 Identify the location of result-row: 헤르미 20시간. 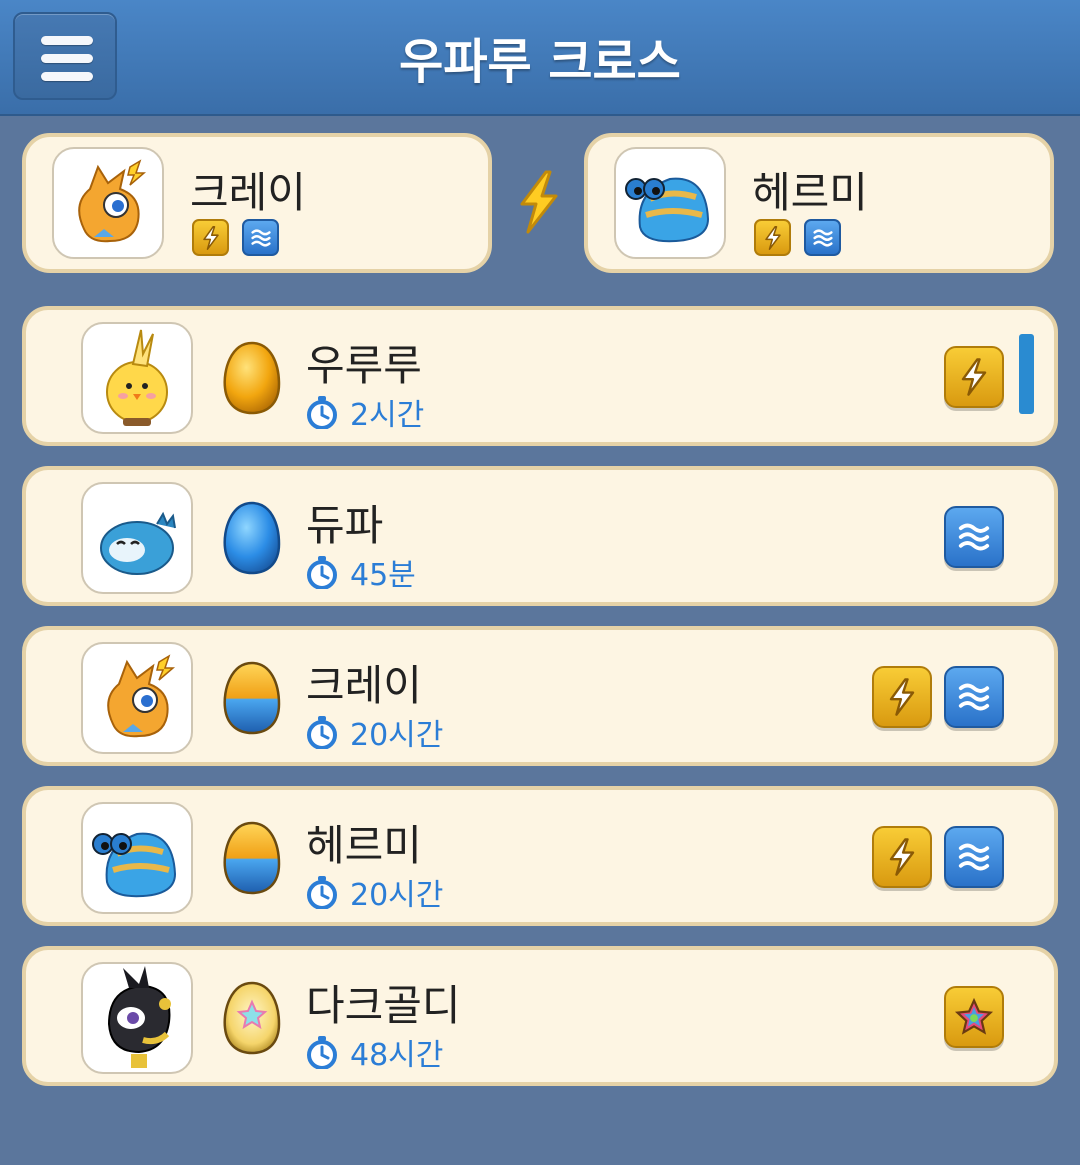
(540, 856).